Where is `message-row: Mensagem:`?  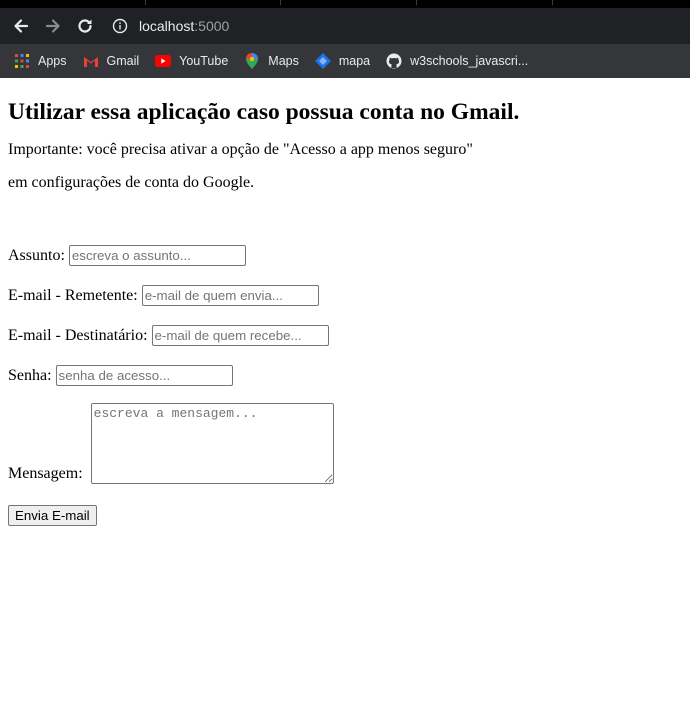
message-row: Mensagem: is located at coordinates (345, 443).